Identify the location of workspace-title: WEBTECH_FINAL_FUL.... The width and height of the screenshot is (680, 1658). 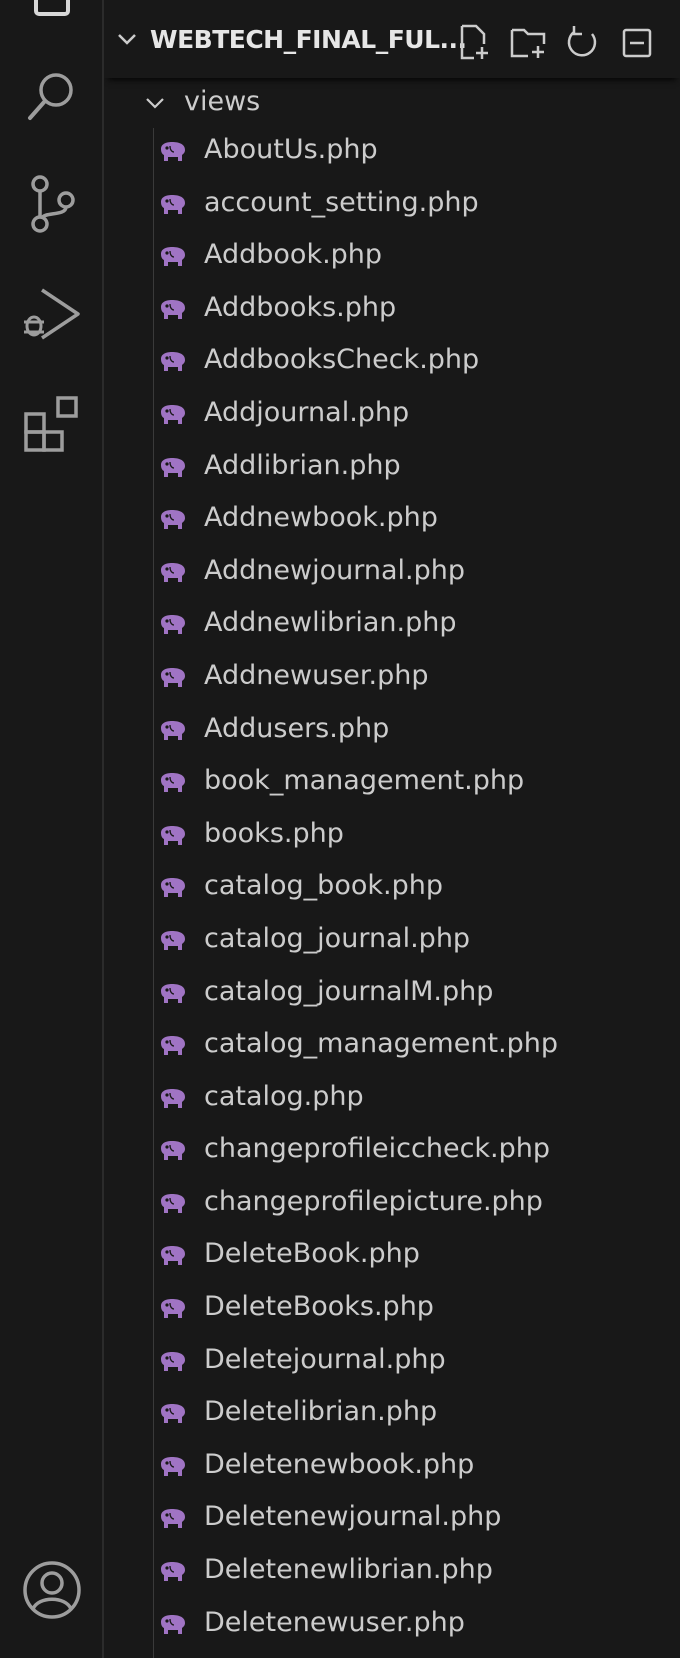
(308, 39).